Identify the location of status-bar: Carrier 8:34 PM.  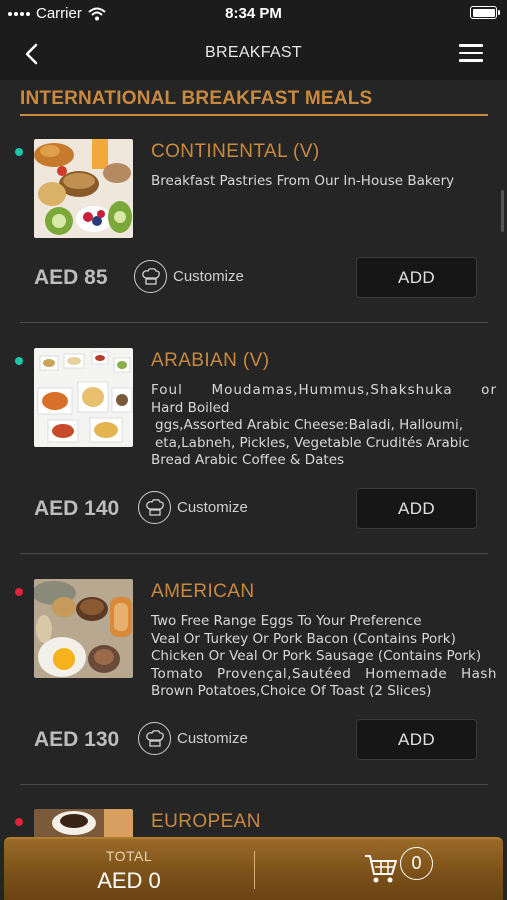
(253, 14).